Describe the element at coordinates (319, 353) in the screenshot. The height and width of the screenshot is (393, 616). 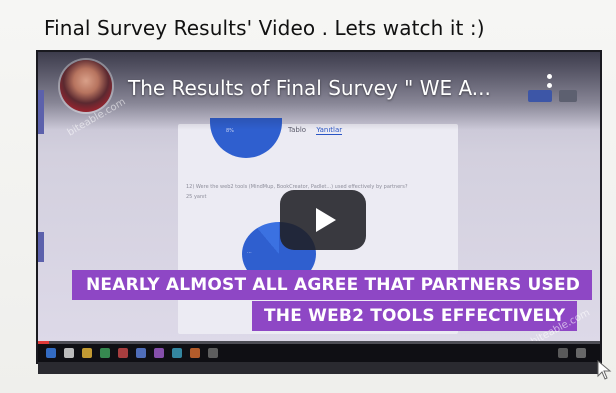
I see `os-taskbar` at that location.